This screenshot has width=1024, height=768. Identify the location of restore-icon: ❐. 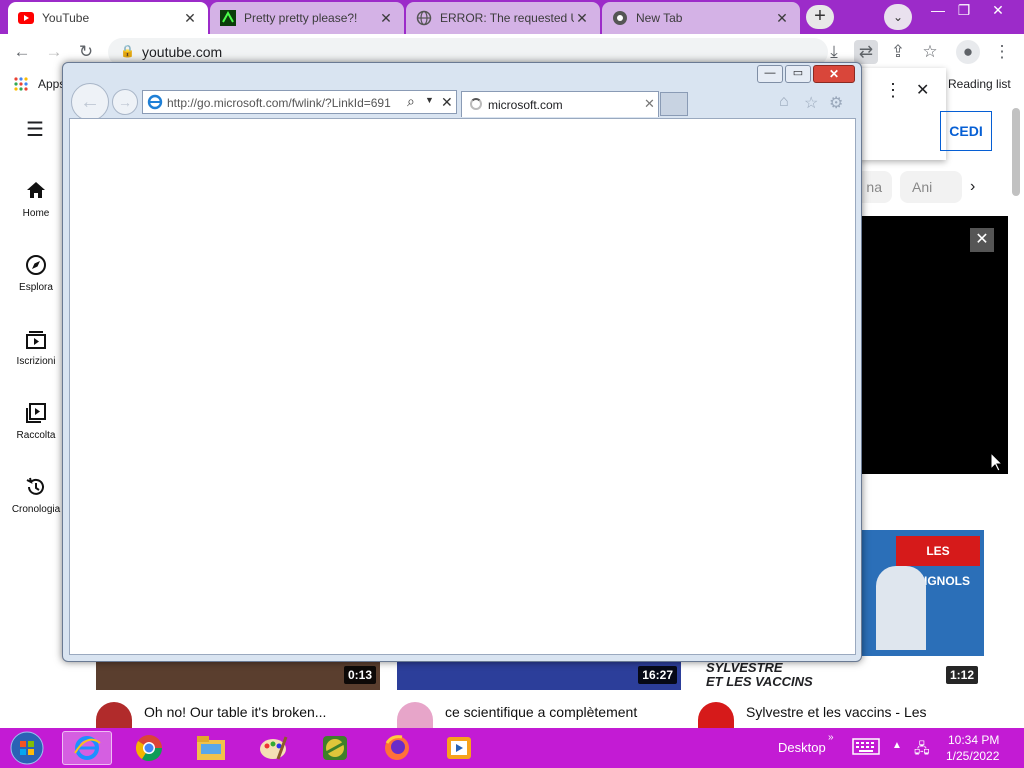
(964, 11).